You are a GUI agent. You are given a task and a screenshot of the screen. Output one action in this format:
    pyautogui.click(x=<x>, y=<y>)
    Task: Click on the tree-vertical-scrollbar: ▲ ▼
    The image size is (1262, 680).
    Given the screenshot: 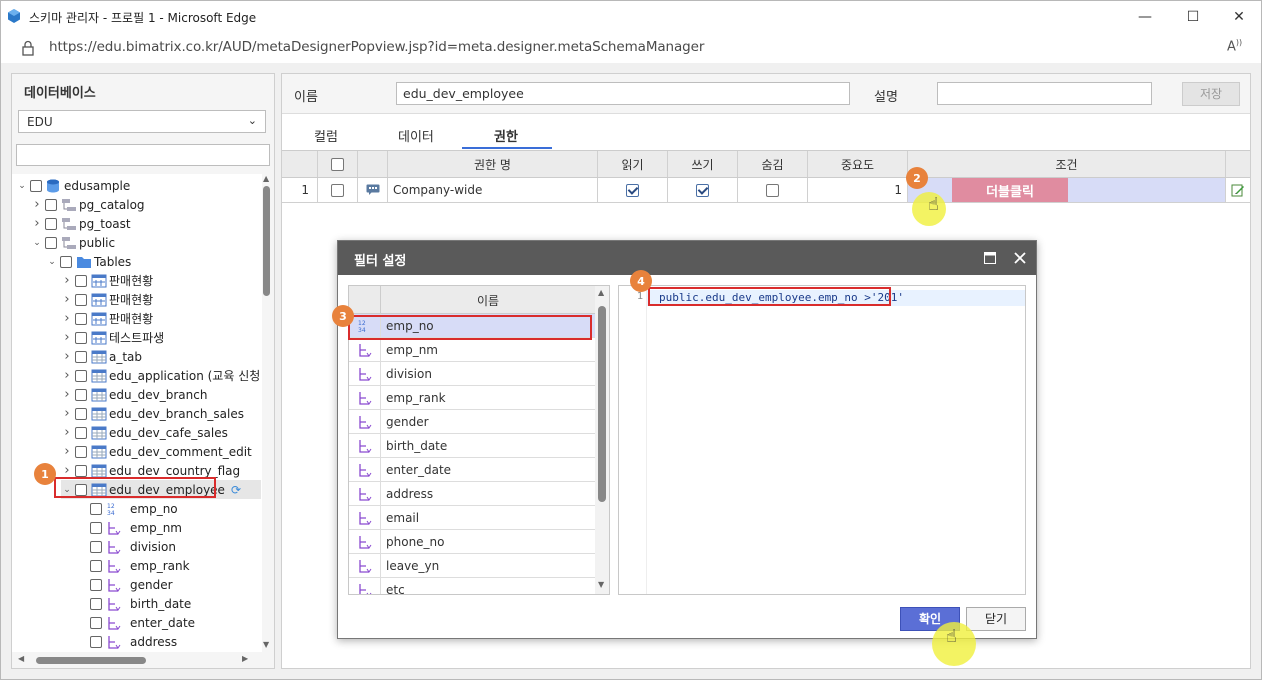 What is the action you would take?
    pyautogui.click(x=267, y=413)
    